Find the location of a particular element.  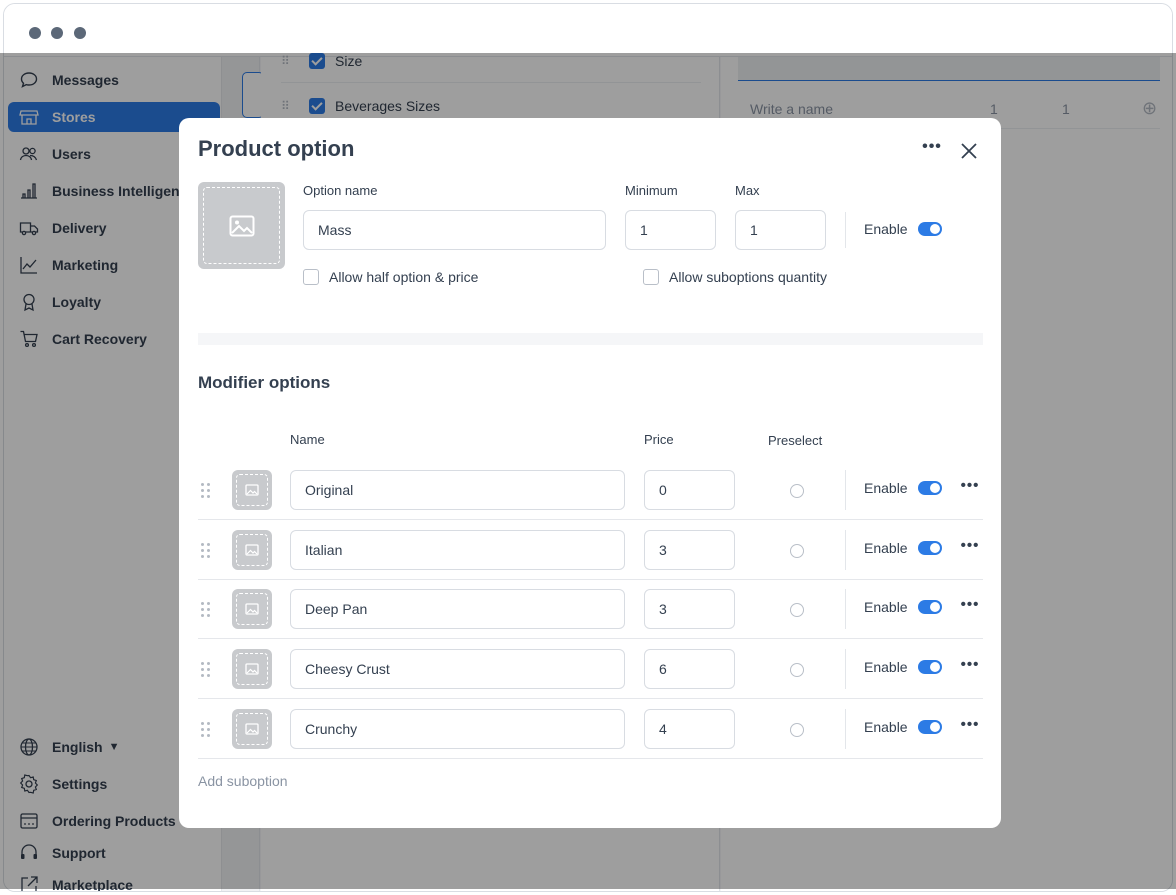

modifier-options-title: Modifier options is located at coordinates (264, 382).